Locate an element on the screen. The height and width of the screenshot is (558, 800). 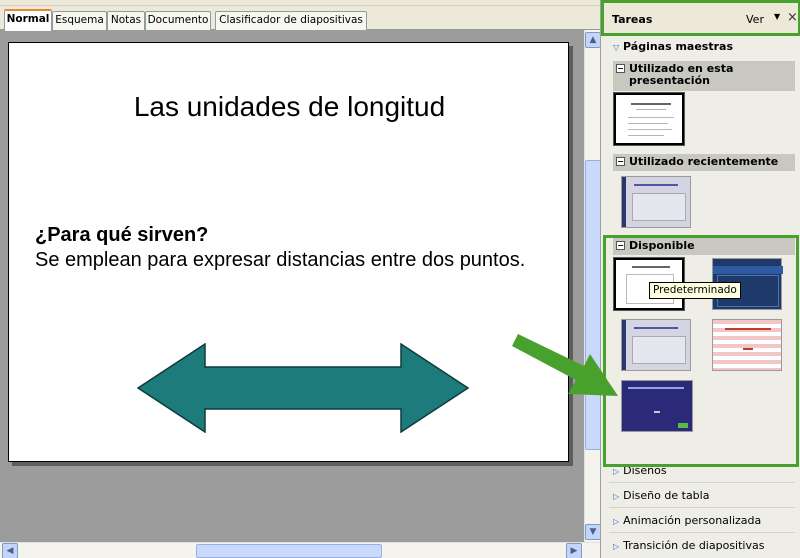
double-arrow-shape is located at coordinates (303, 388).